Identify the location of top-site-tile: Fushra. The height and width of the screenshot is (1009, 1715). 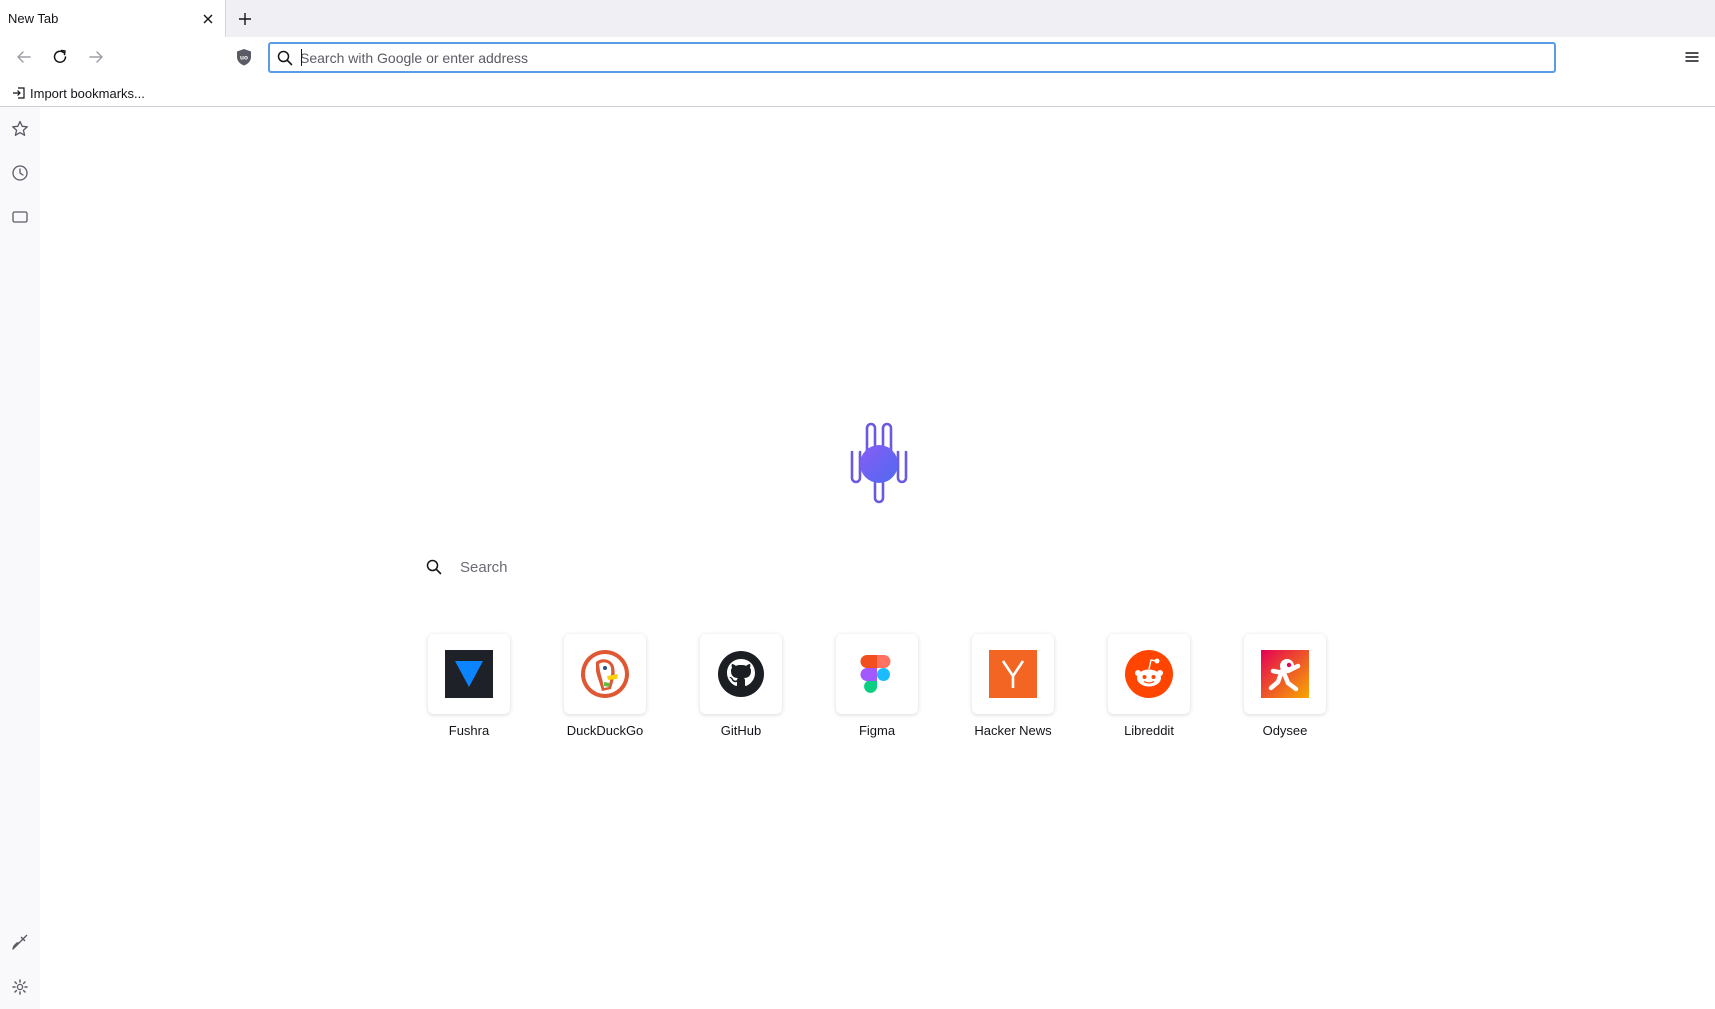
(469, 686).